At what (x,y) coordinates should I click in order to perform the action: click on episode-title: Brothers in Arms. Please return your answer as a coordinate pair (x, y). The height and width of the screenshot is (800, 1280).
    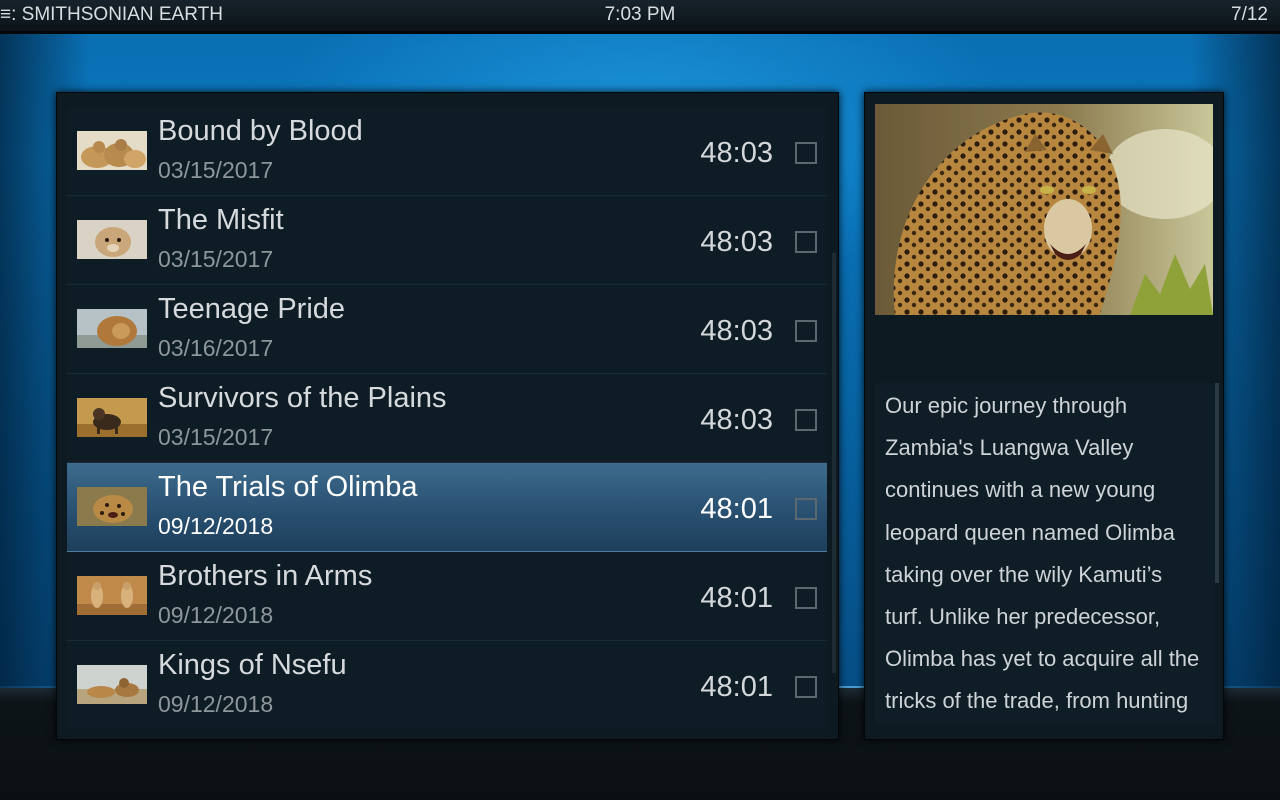
    Looking at the image, I should click on (265, 576).